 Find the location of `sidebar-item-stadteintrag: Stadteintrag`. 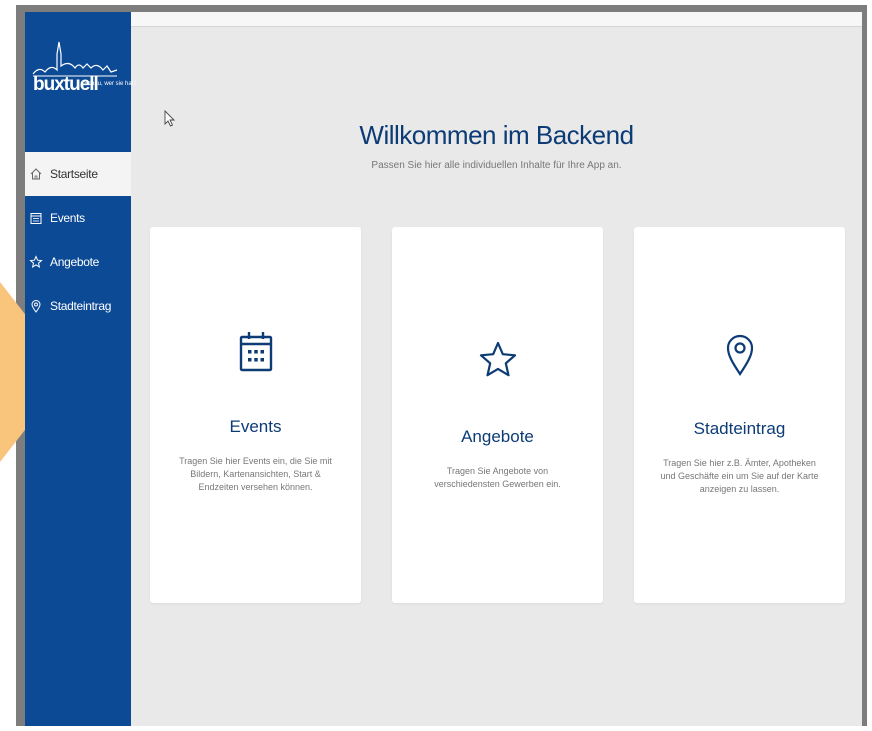

sidebar-item-stadteintrag: Stadteintrag is located at coordinates (78, 306).